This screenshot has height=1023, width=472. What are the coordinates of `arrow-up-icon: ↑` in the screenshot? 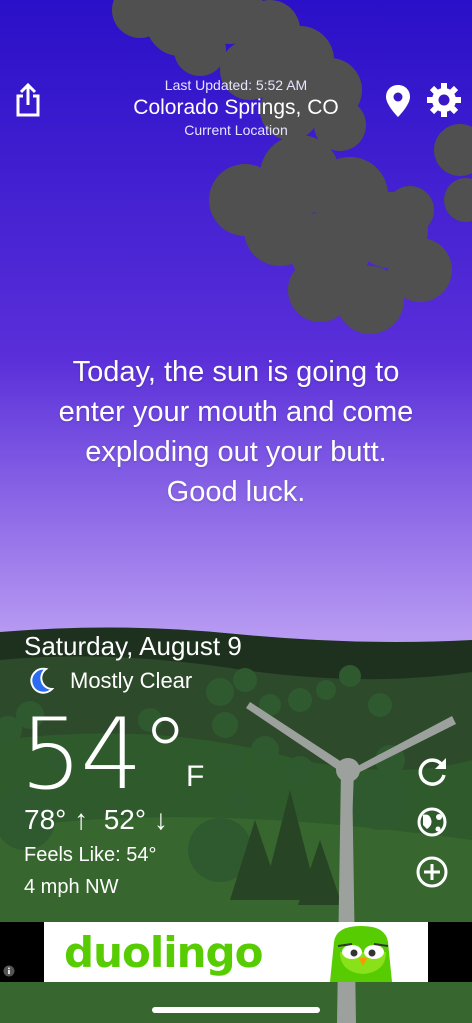 It's located at (81, 819).